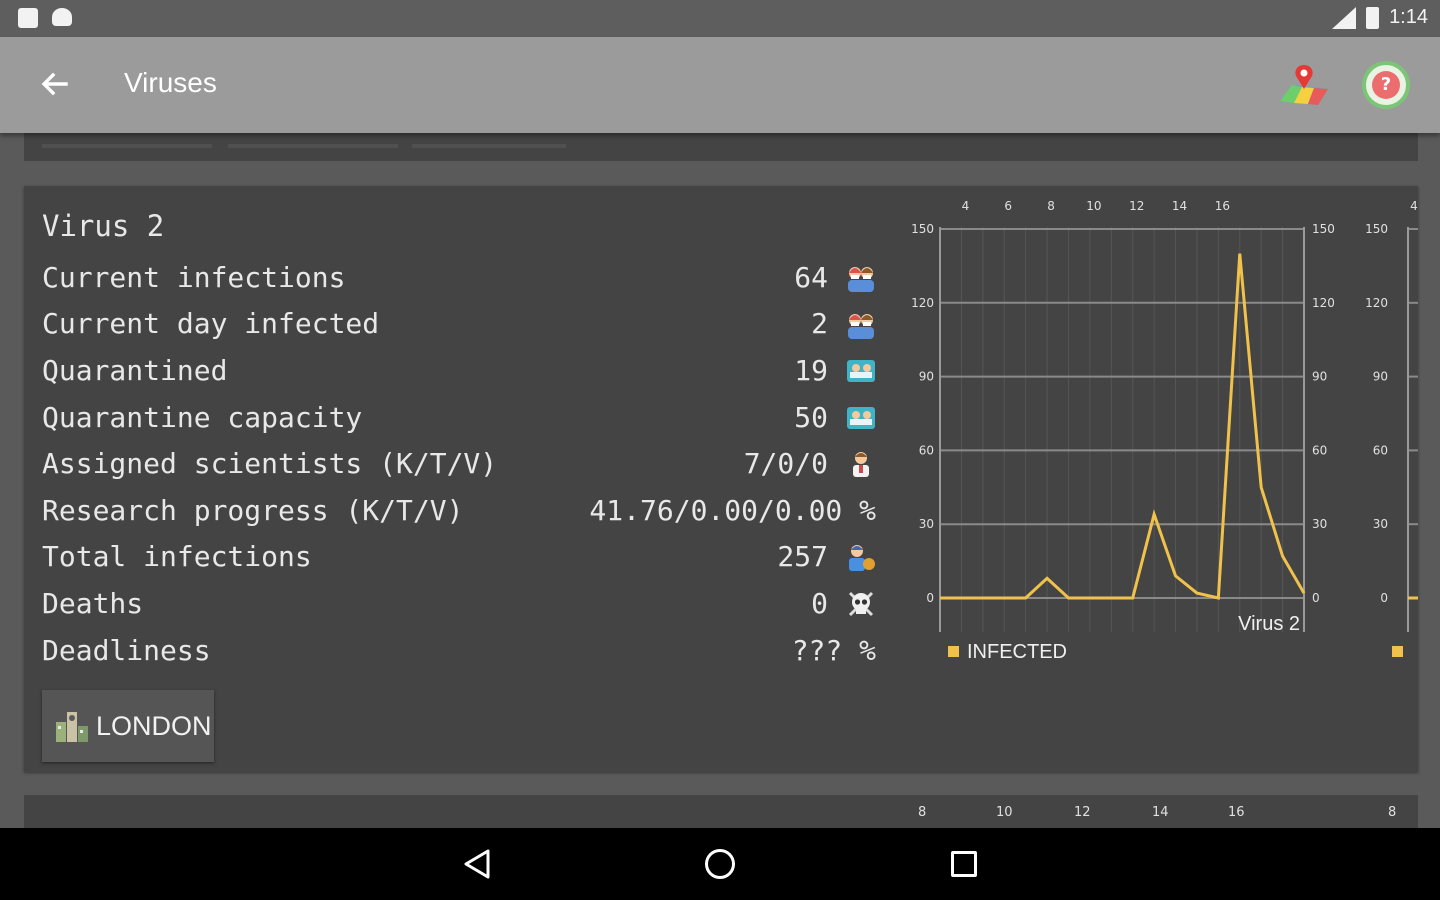 This screenshot has width=1440, height=900. What do you see at coordinates (862, 557) in the screenshot?
I see `total-infections-icon` at bounding box center [862, 557].